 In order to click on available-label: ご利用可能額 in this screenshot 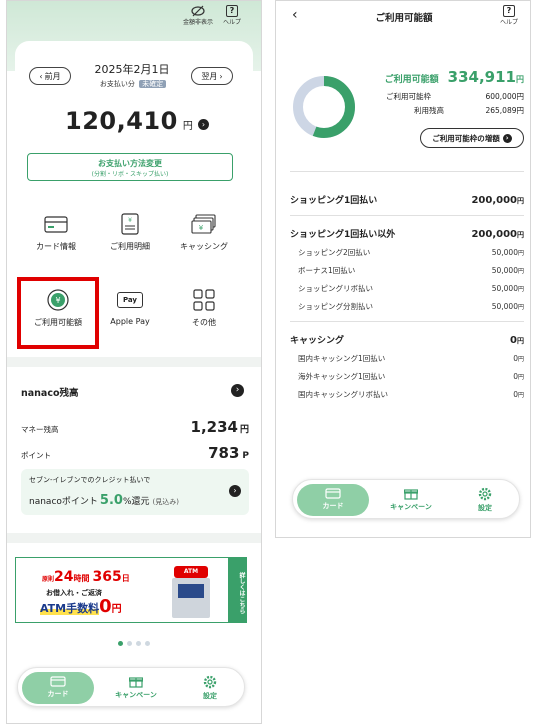, I will do `click(411, 80)`.